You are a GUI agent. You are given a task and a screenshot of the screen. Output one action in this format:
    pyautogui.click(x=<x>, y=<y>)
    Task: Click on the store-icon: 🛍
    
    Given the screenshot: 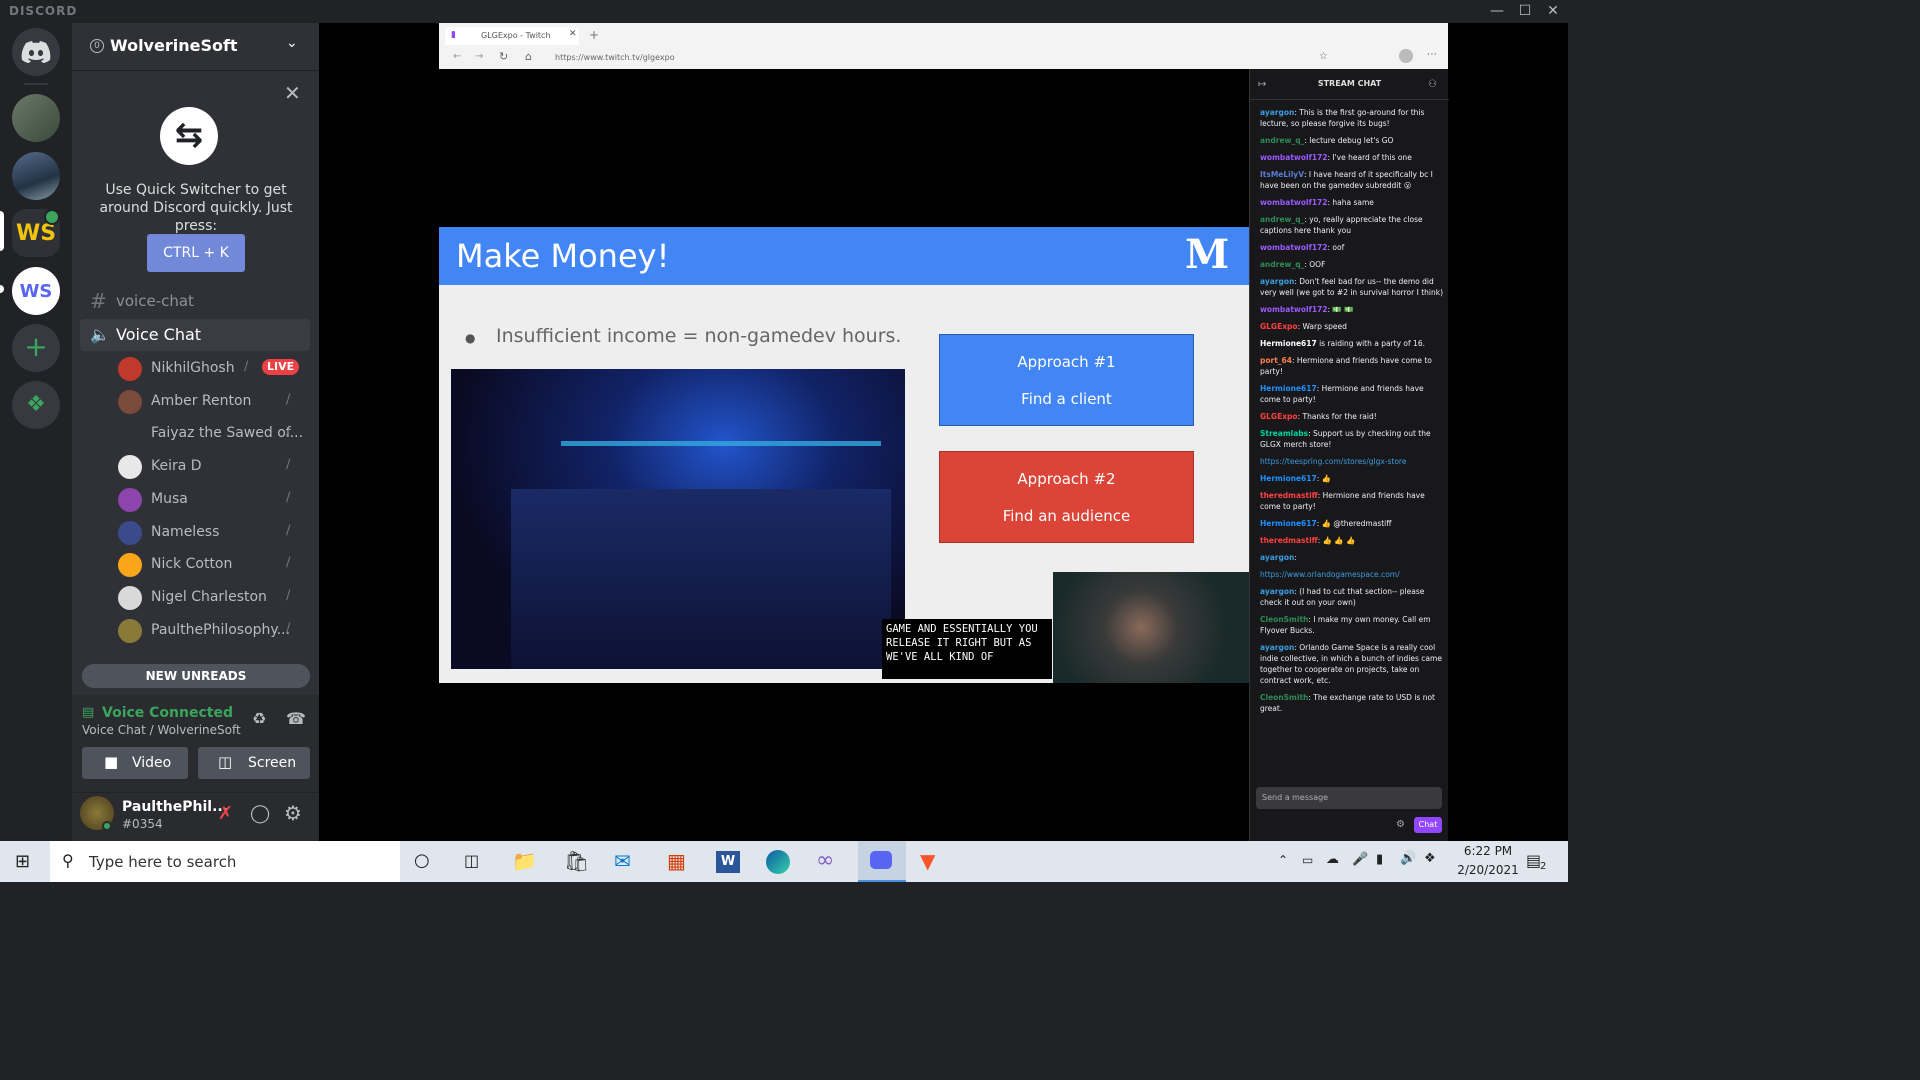 What is the action you would take?
    pyautogui.click(x=576, y=861)
    